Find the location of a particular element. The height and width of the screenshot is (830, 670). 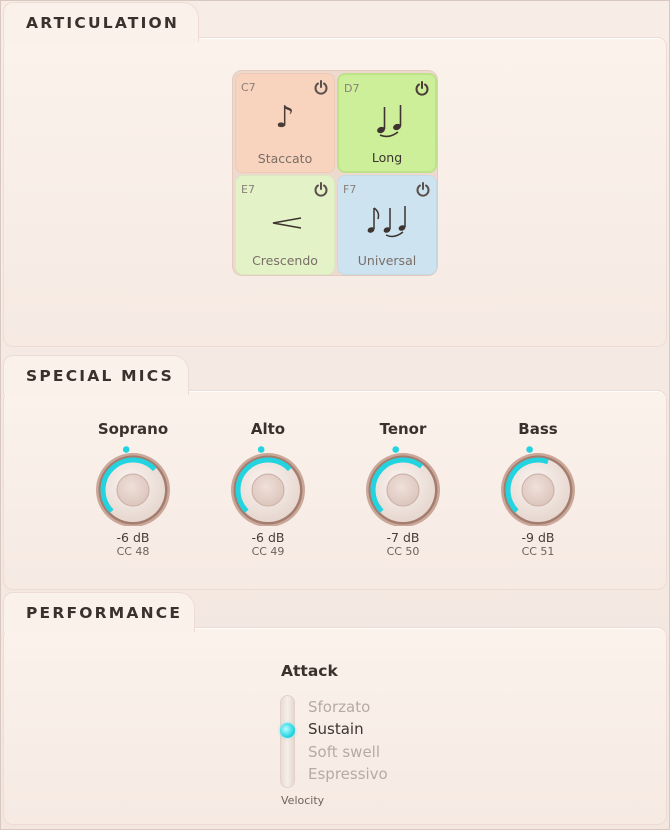

attack-option-sforzato: Sforzato is located at coordinates (339, 707).